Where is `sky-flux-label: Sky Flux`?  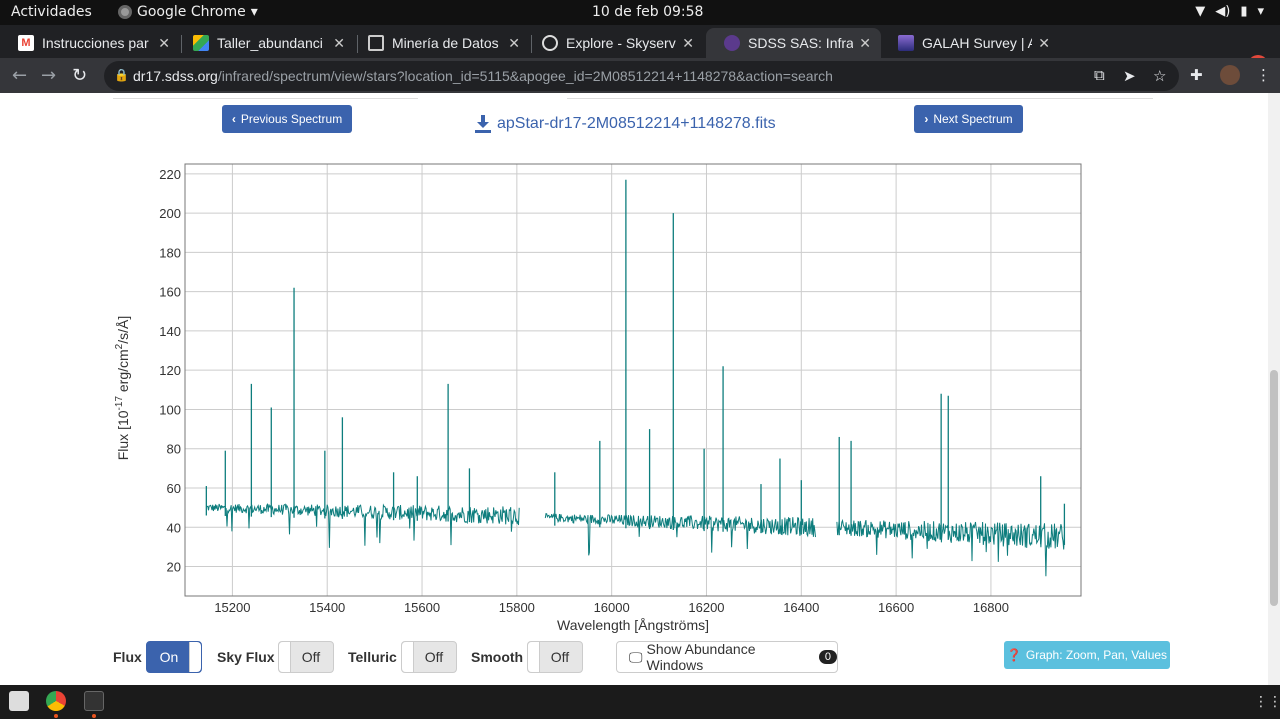
sky-flux-label: Sky Flux is located at coordinates (246, 657).